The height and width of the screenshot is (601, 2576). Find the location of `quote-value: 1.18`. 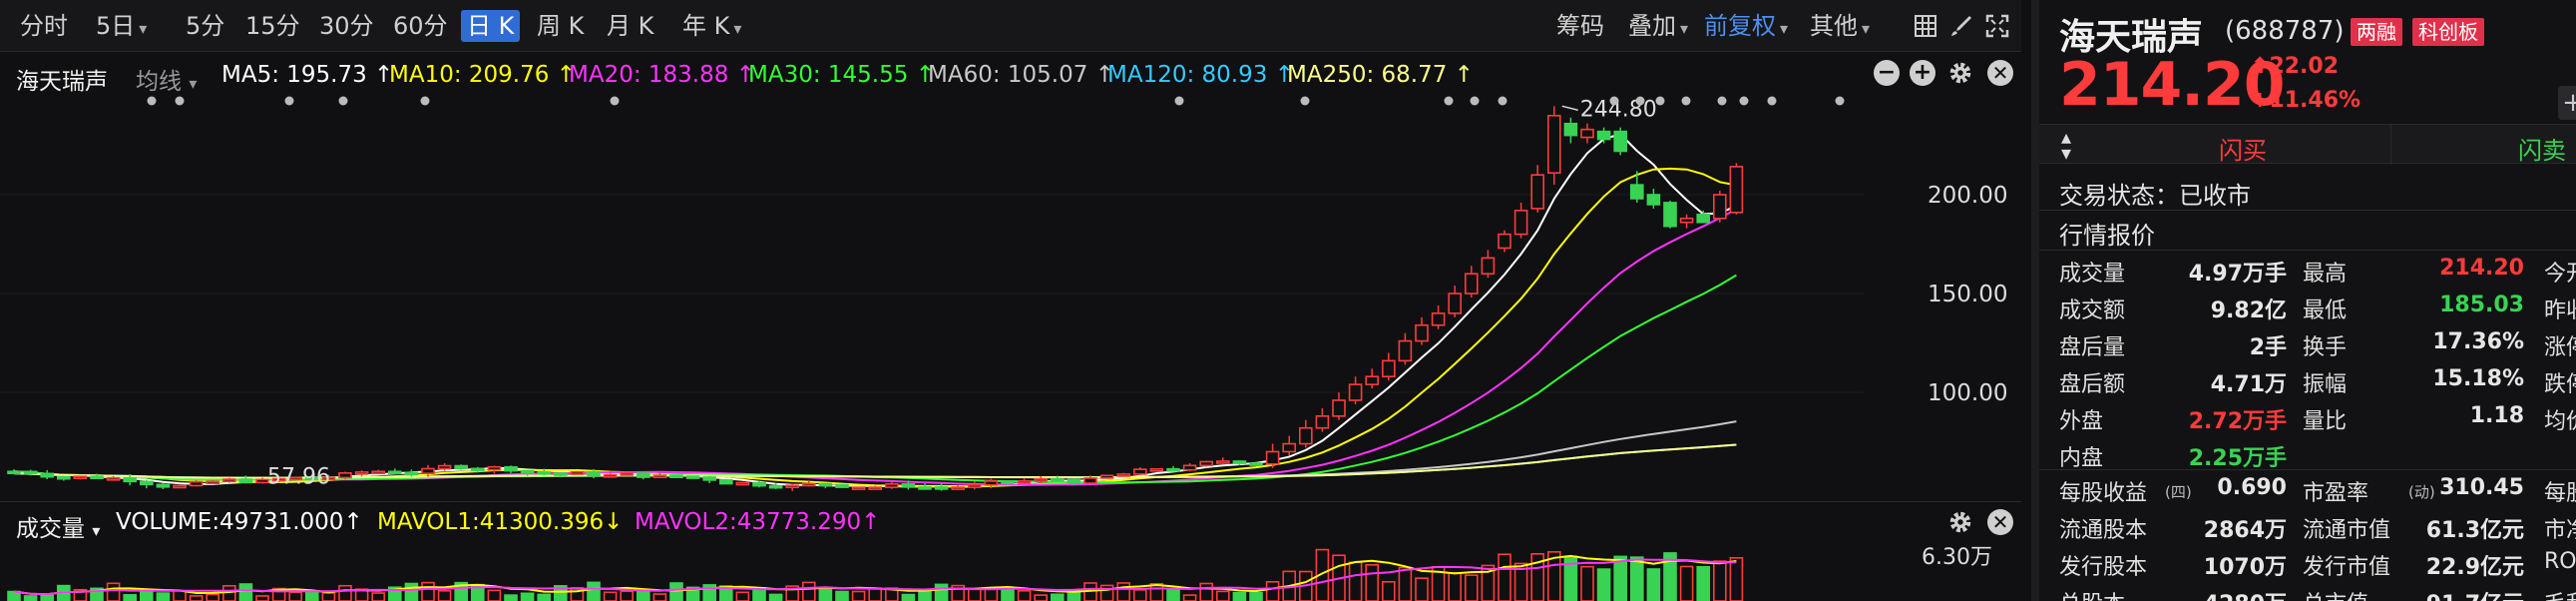

quote-value: 1.18 is located at coordinates (2496, 415).